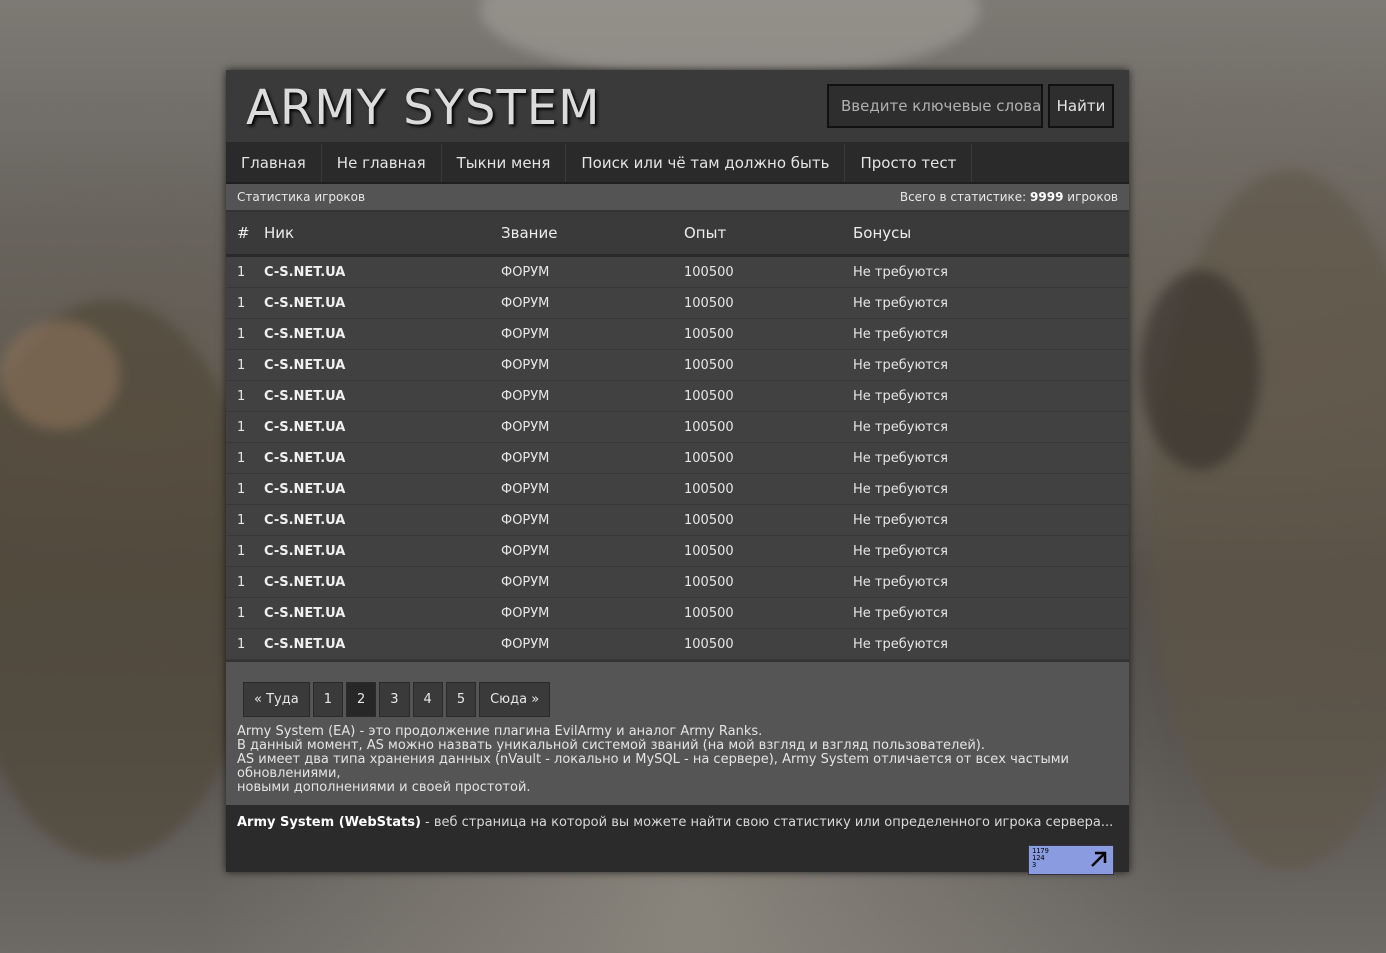 This screenshot has height=953, width=1386. Describe the element at coordinates (706, 163) in the screenshot. I see `nav-item-search: Поиск или чё там должно быть` at that location.